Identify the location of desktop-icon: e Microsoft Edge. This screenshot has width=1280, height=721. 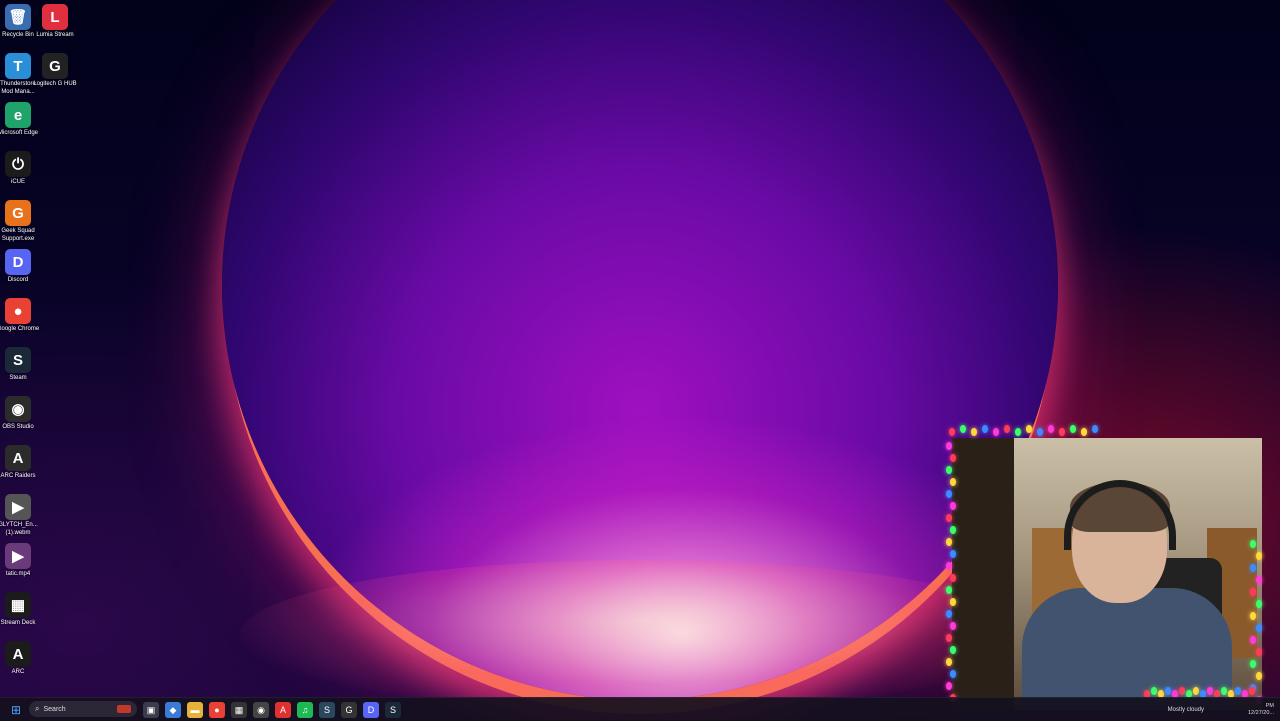
(20, 120).